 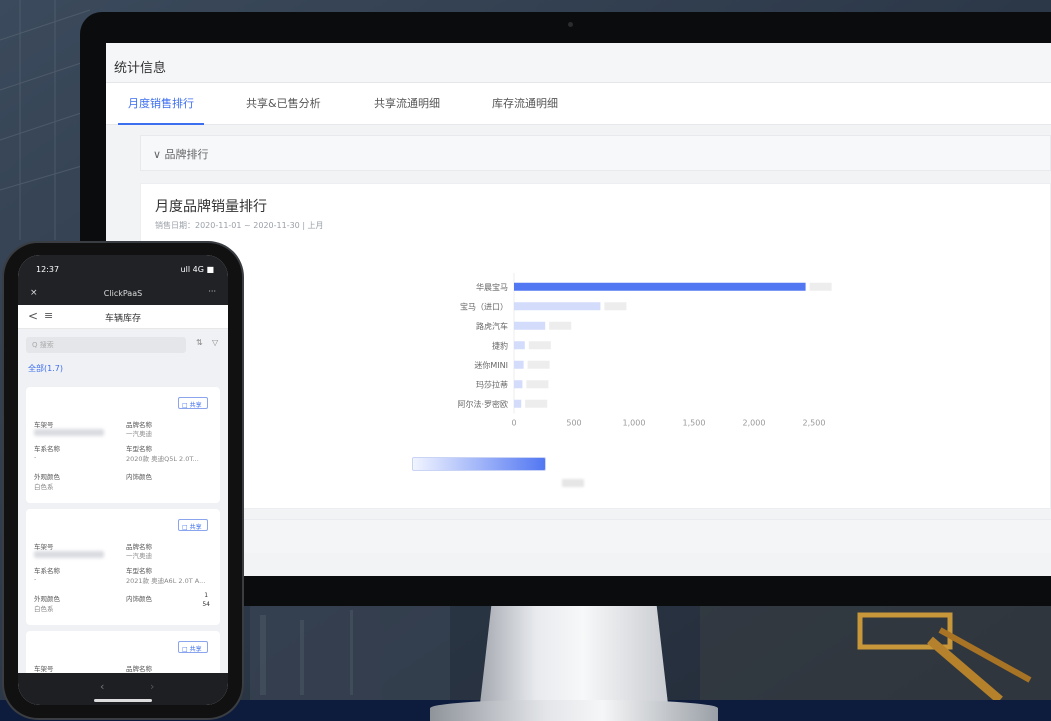 I want to click on browser-nav-bar: ‹ ›, so click(x=123, y=689).